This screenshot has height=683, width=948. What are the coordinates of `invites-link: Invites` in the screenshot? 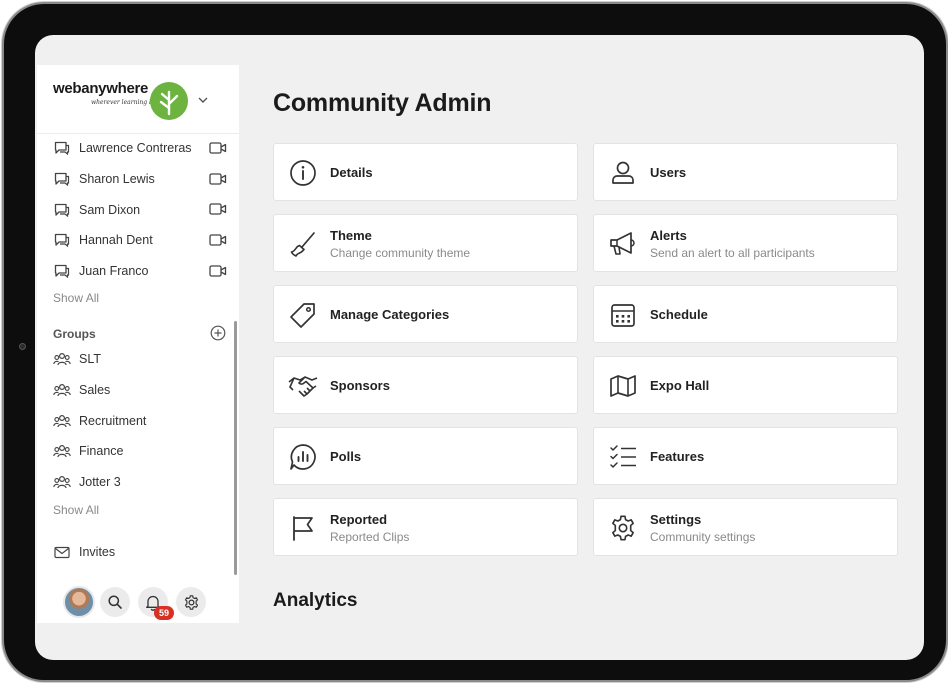 It's located at (138, 552).